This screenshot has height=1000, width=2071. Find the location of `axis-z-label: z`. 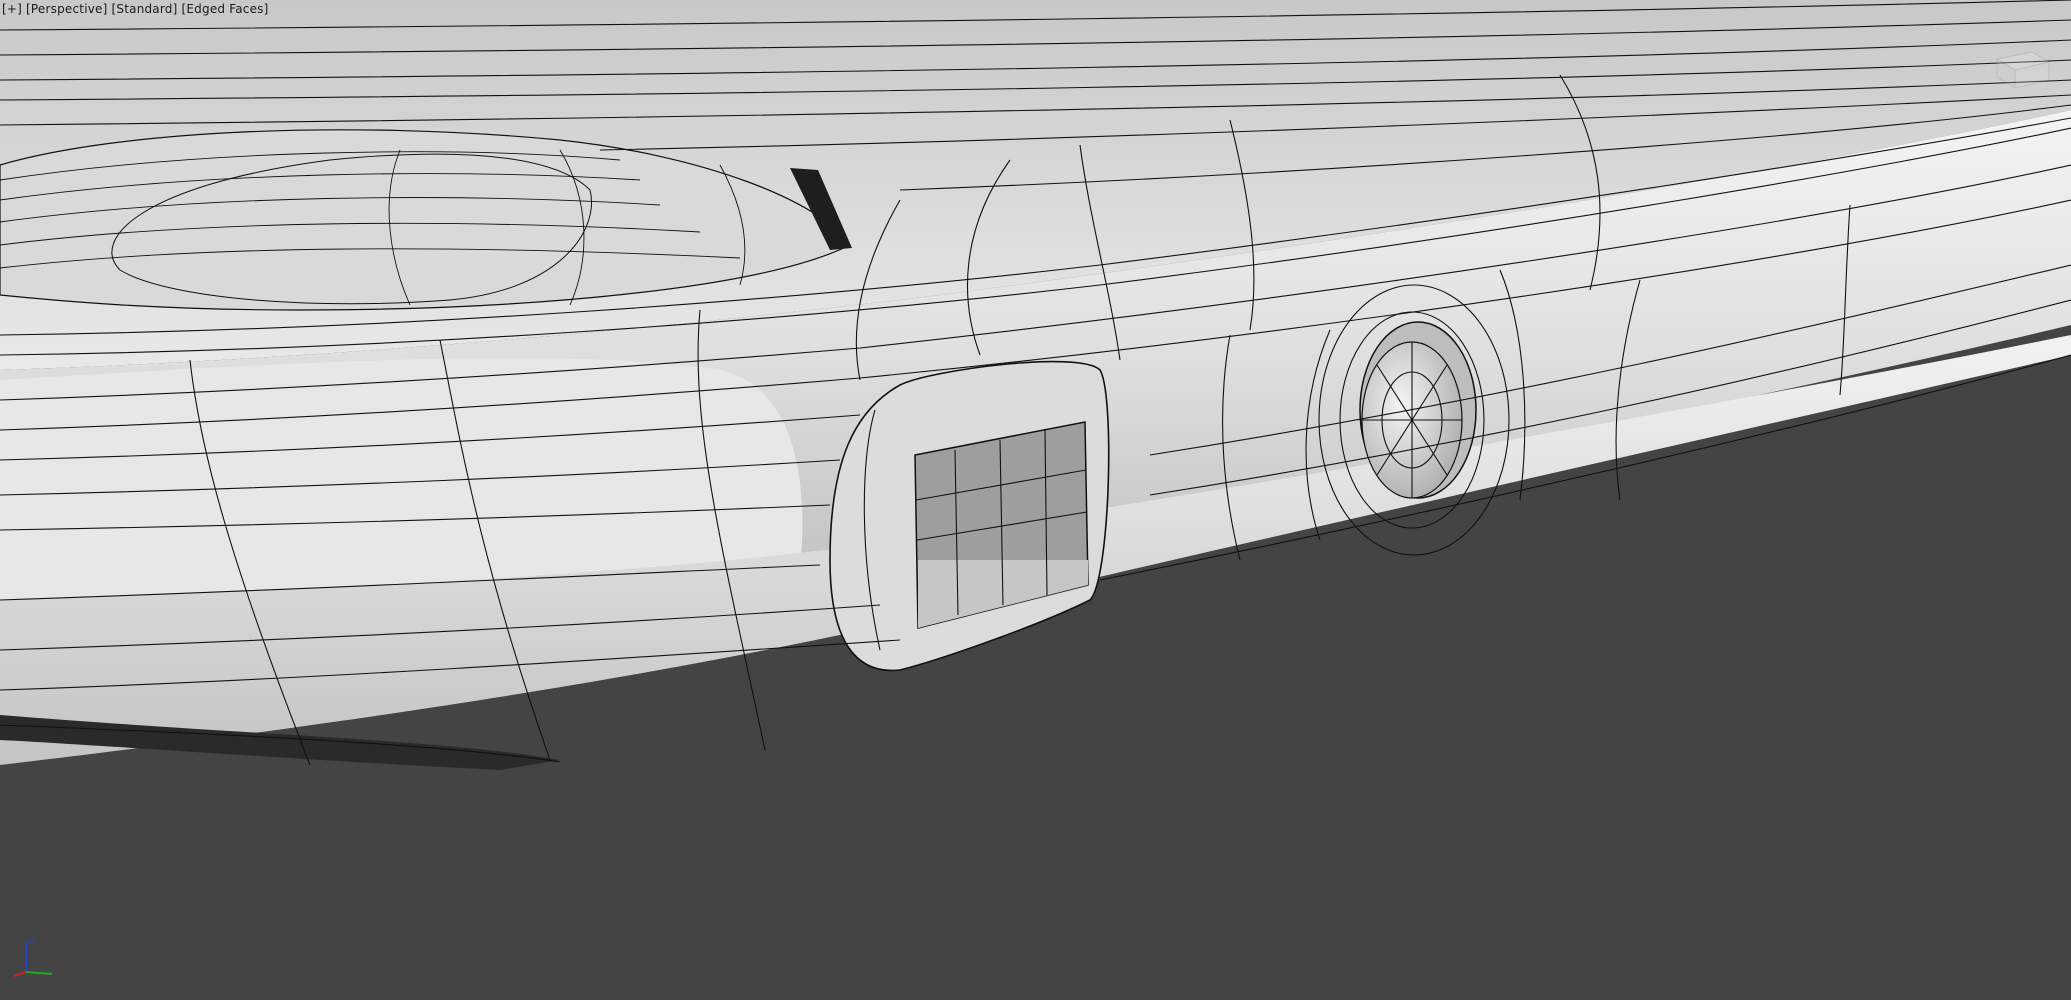

axis-z-label: z is located at coordinates (31, 941).